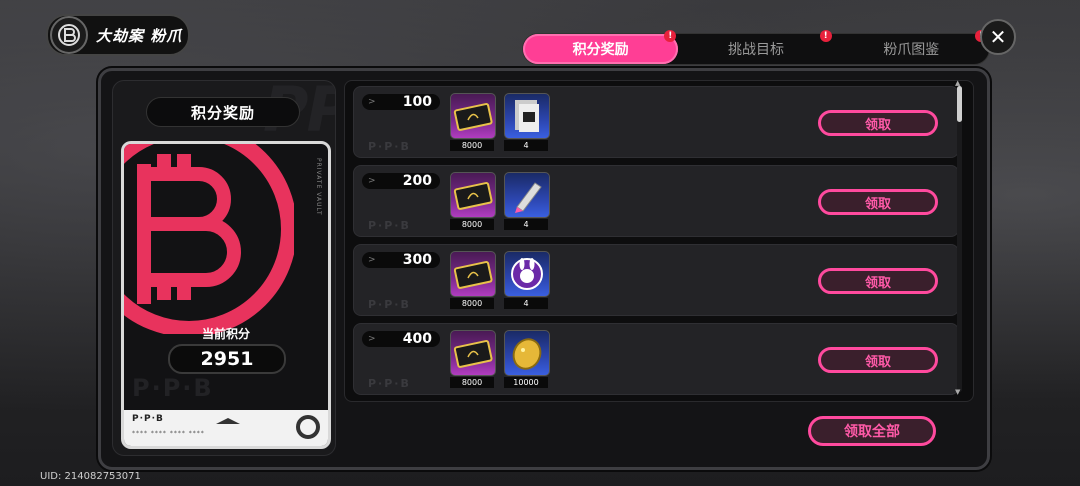 The image size is (1080, 486). Describe the element at coordinates (656, 359) in the screenshot. I see `reward-row: > 400 P·P·B 8000 10000 领取` at that location.